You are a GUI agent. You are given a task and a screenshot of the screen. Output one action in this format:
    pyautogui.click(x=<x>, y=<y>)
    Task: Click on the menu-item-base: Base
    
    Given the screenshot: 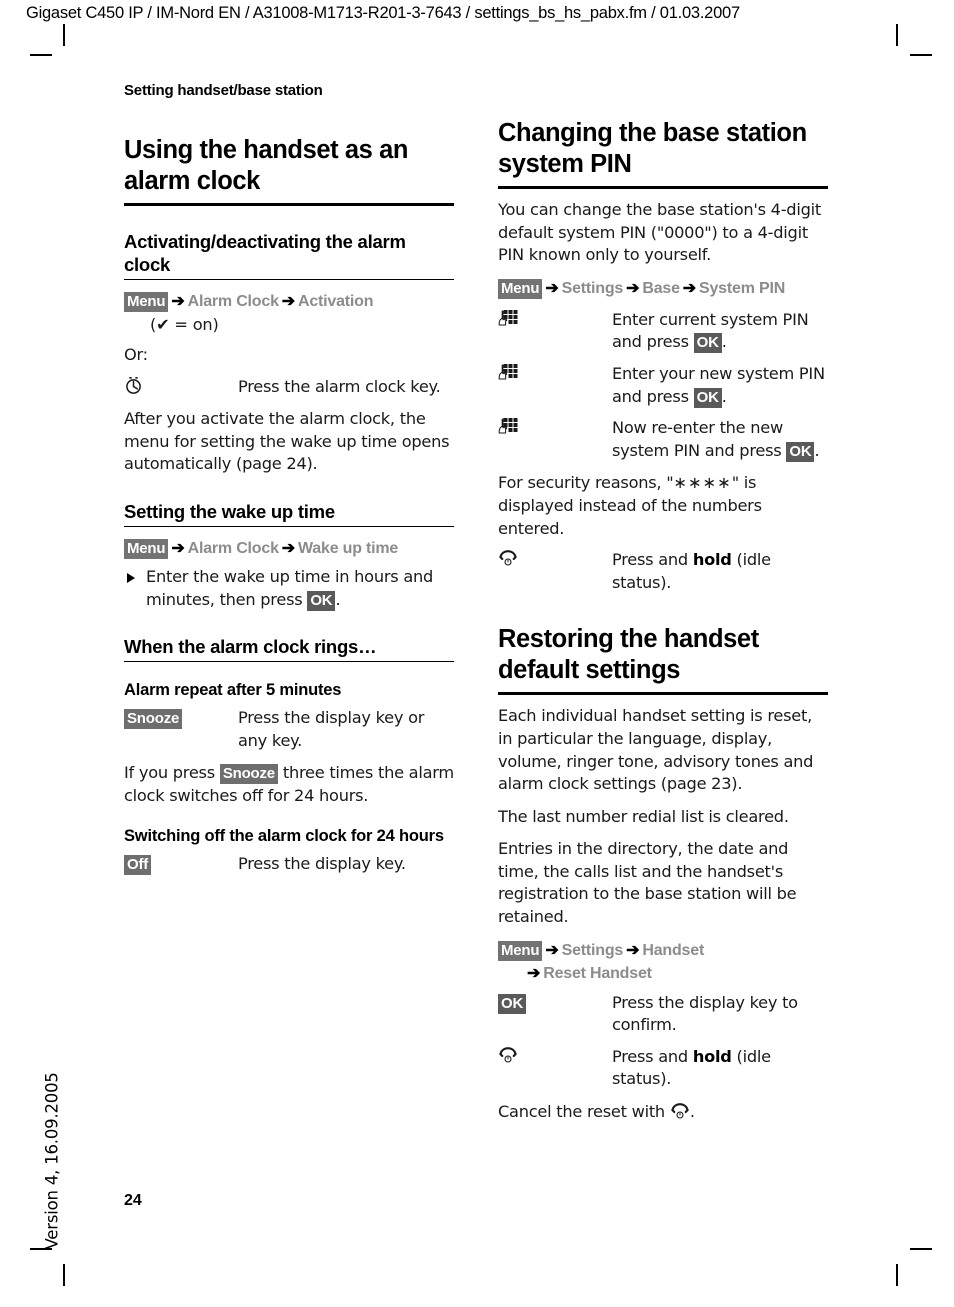 What is the action you would take?
    pyautogui.click(x=661, y=288)
    